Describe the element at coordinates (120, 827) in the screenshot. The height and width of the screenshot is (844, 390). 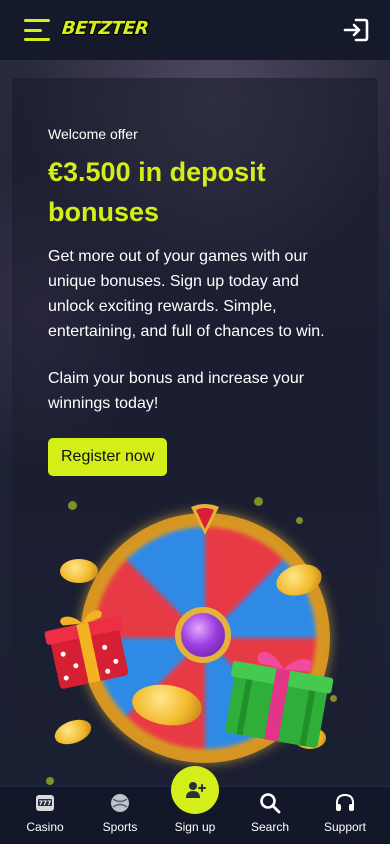
I see `nav-label-sports: Sports` at that location.